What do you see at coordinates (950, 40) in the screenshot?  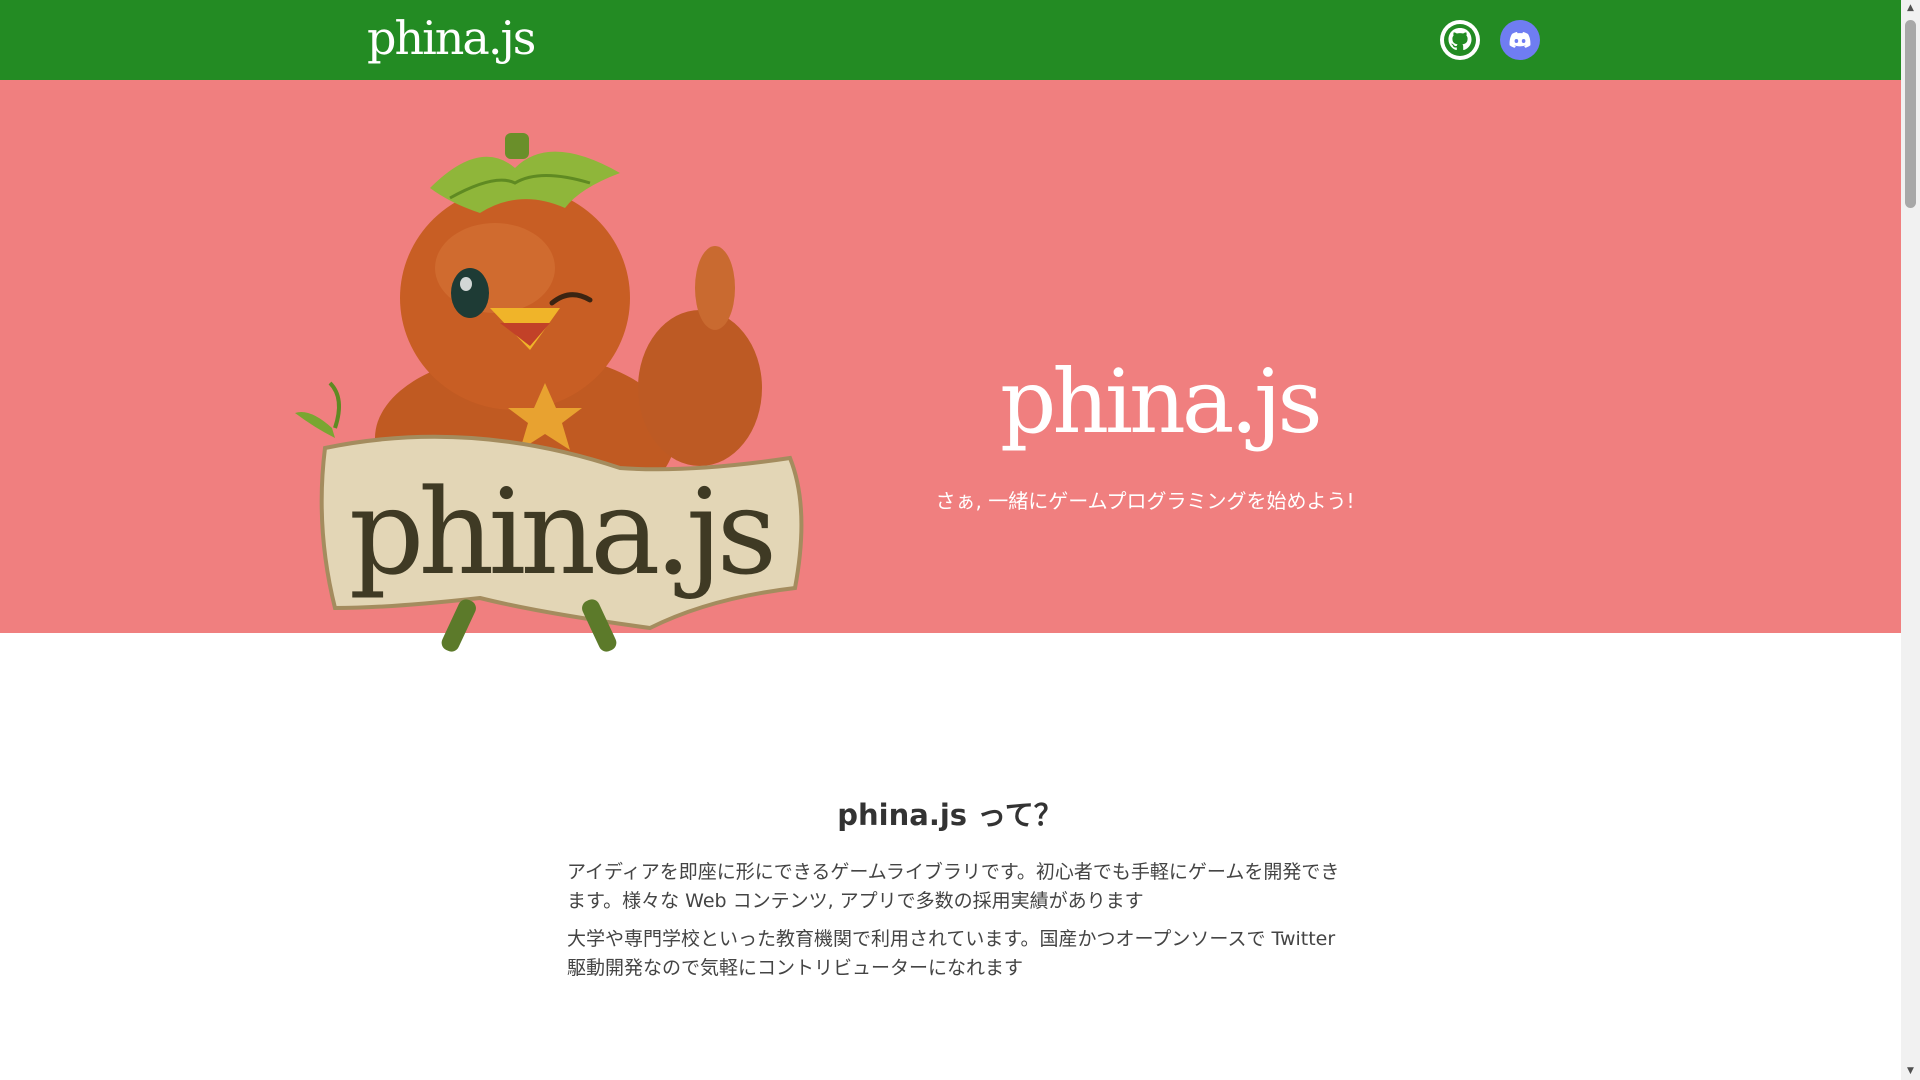 I see `site-header: phina.js` at bounding box center [950, 40].